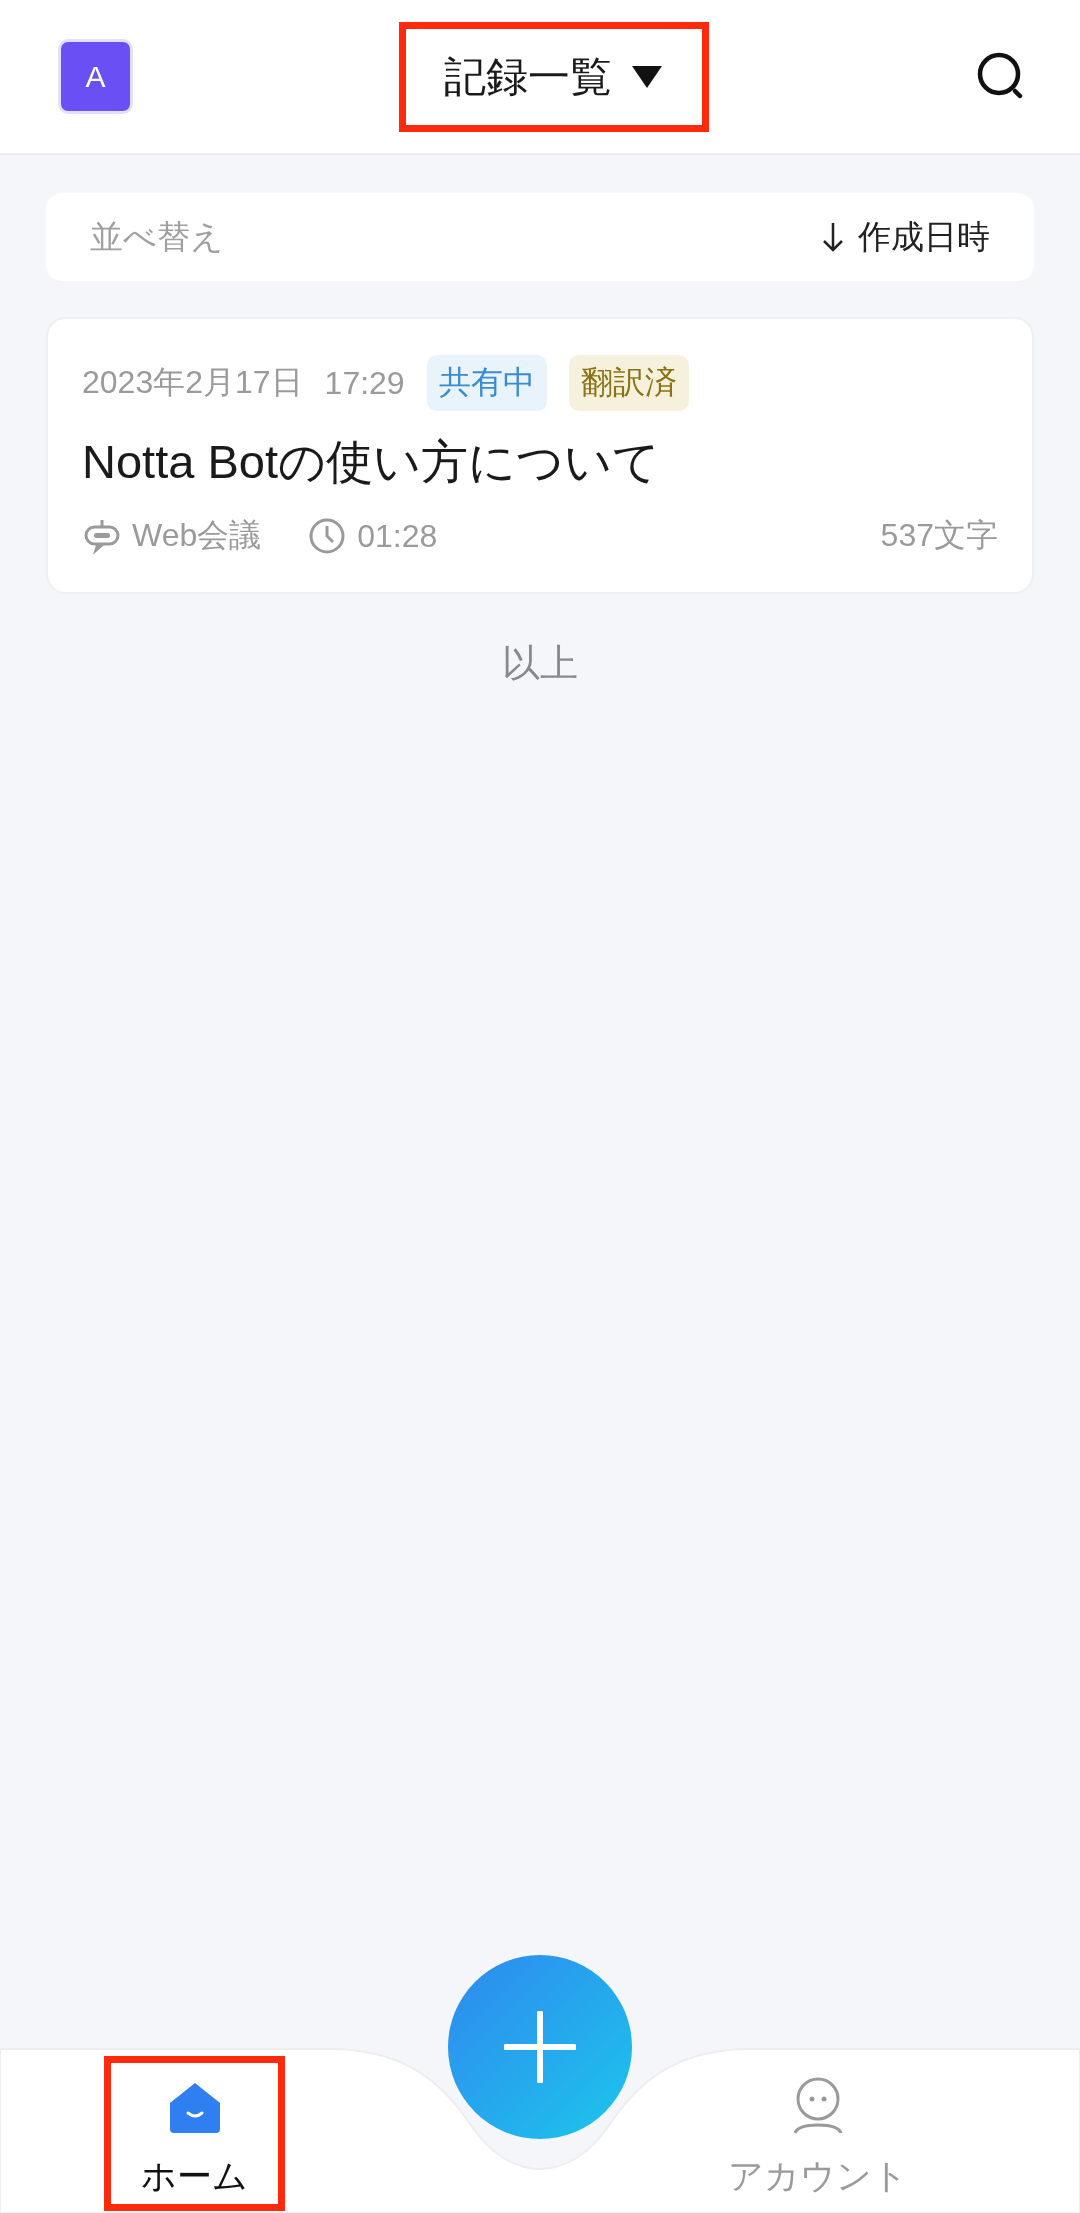 The image size is (1080, 2213). I want to click on sort-label: 並べ替え, so click(157, 236).